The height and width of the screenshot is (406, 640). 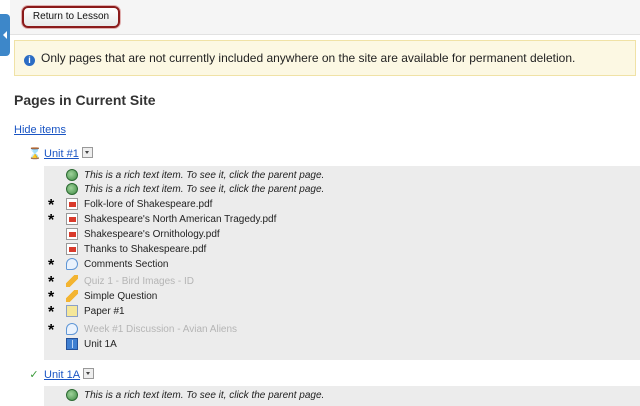 I want to click on collapse-tool-menu-tab, so click(x=5, y=35).